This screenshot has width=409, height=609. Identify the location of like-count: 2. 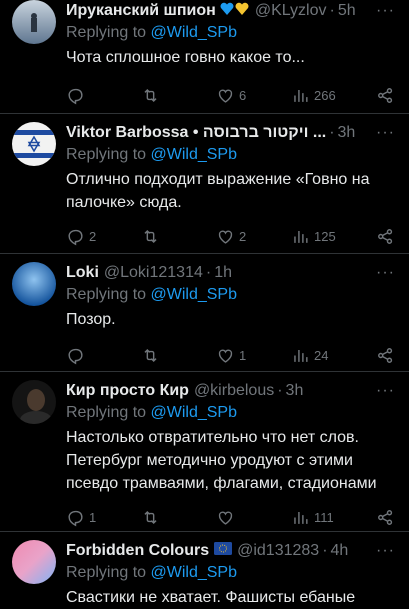
(243, 236).